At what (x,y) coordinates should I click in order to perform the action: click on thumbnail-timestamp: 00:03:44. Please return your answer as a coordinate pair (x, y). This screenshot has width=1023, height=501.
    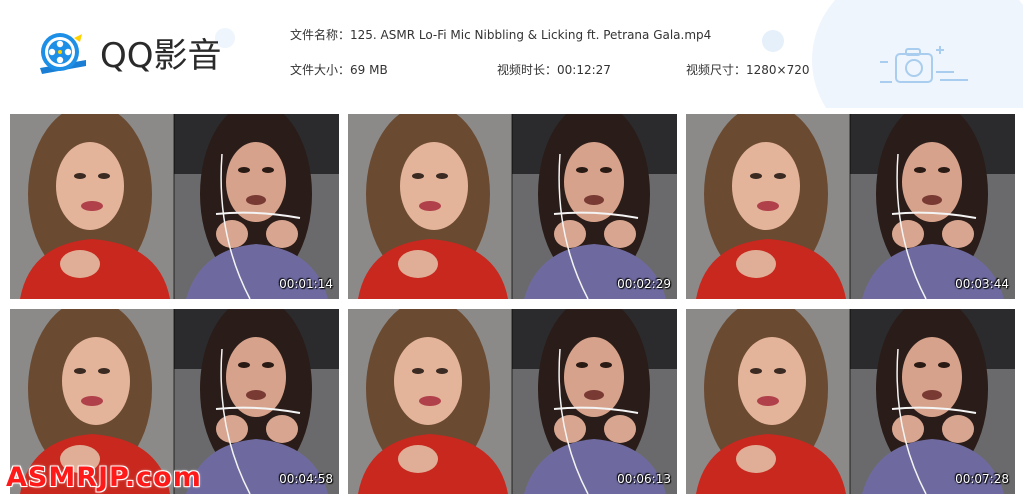
    Looking at the image, I should click on (982, 284).